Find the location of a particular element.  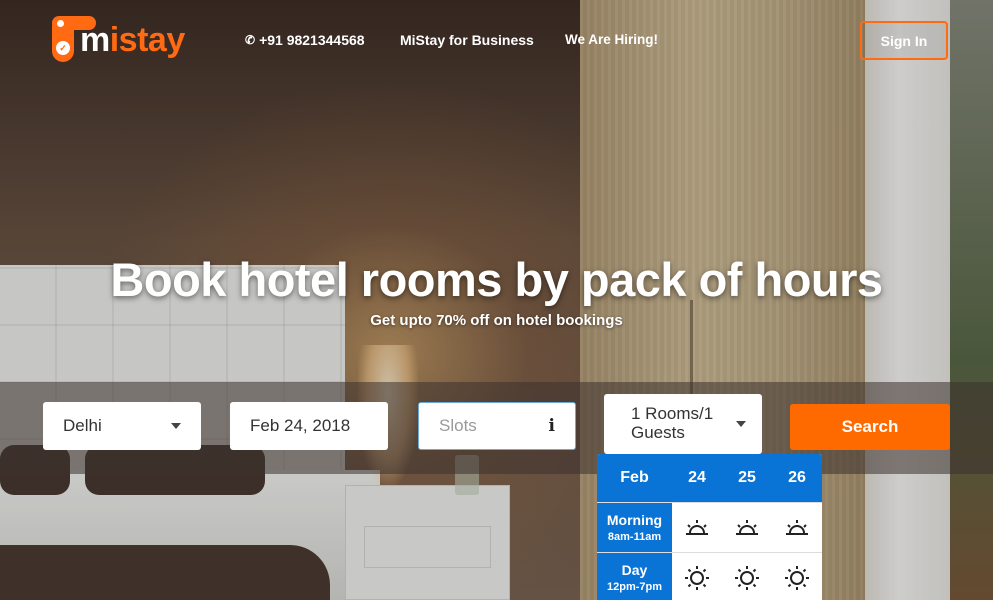

date-value: Feb 24, 2018 is located at coordinates (300, 425).